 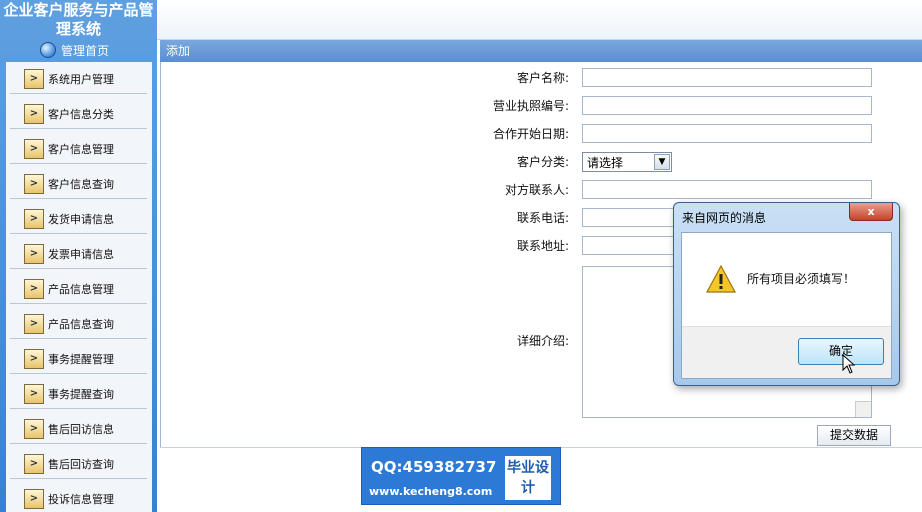 What do you see at coordinates (81, 79) in the screenshot?
I see `sidebar-item-label: 系统用户管理` at bounding box center [81, 79].